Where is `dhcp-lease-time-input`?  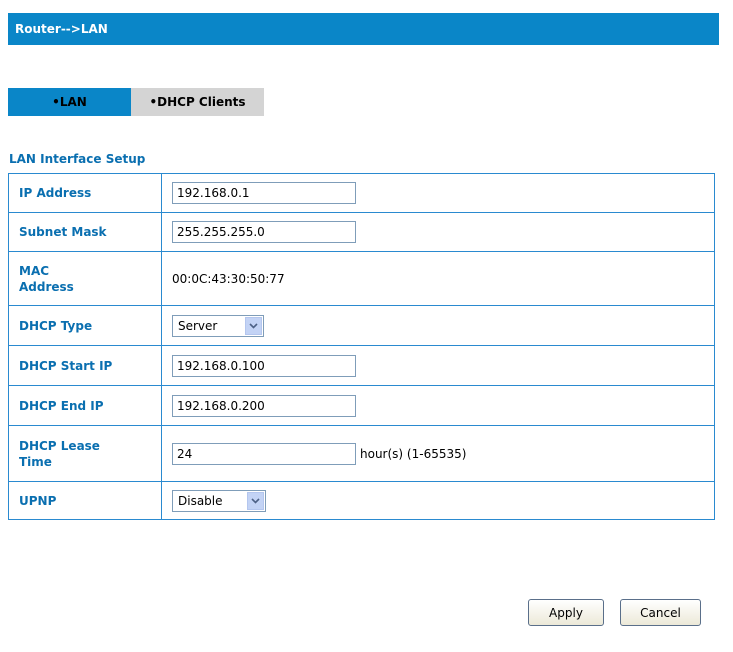 dhcp-lease-time-input is located at coordinates (264, 453).